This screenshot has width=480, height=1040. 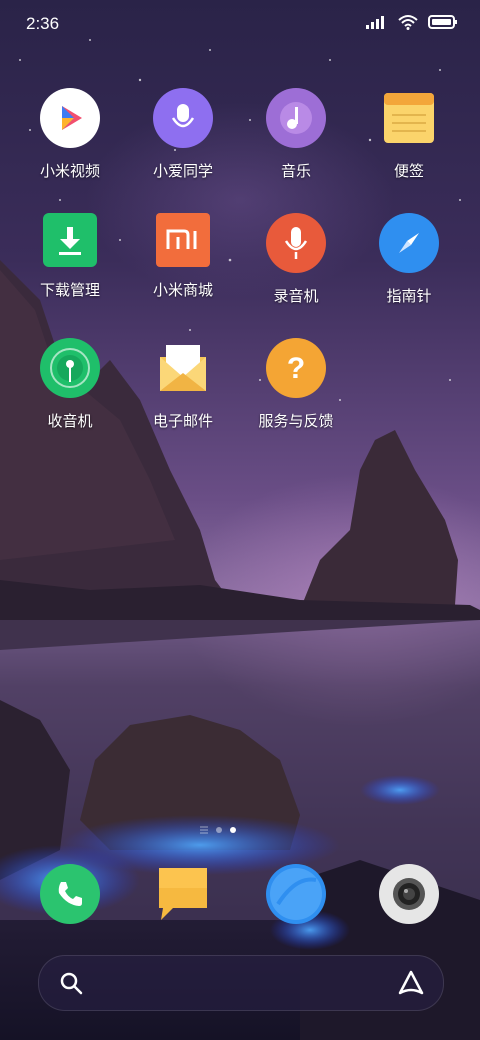 What do you see at coordinates (296, 421) in the screenshot?
I see `app-label: 服务与反馈` at bounding box center [296, 421].